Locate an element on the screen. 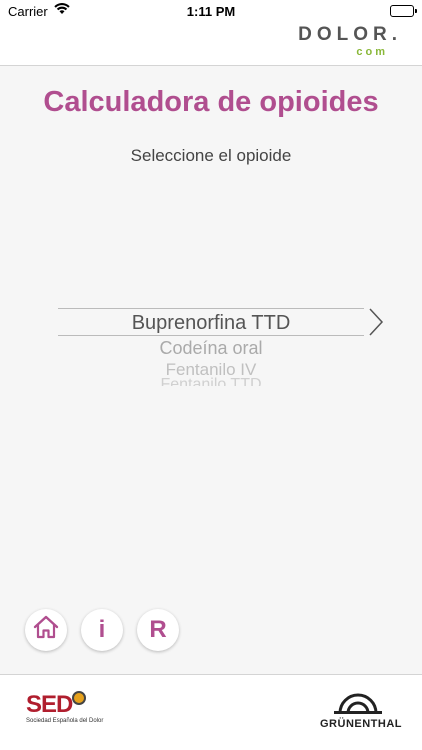 The image size is (422, 750). logo-com-text: com is located at coordinates (372, 52).